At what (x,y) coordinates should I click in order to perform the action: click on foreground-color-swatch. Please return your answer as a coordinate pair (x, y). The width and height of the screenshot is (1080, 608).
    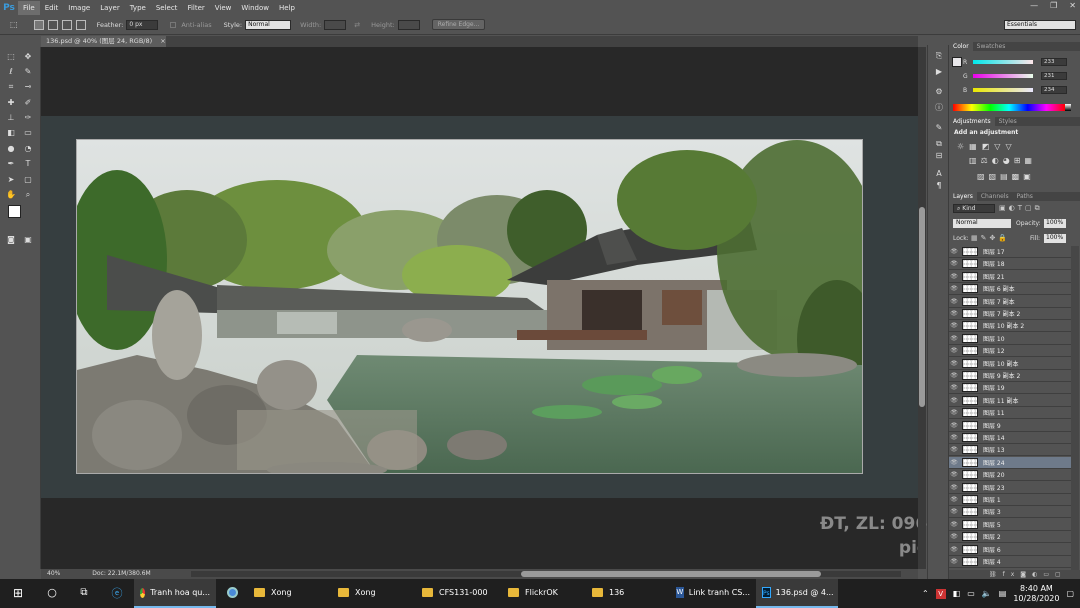
    Looking at the image, I should click on (14, 211).